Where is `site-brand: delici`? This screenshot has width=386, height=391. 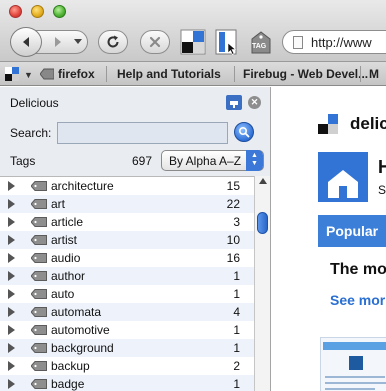 site-brand: delici is located at coordinates (368, 124).